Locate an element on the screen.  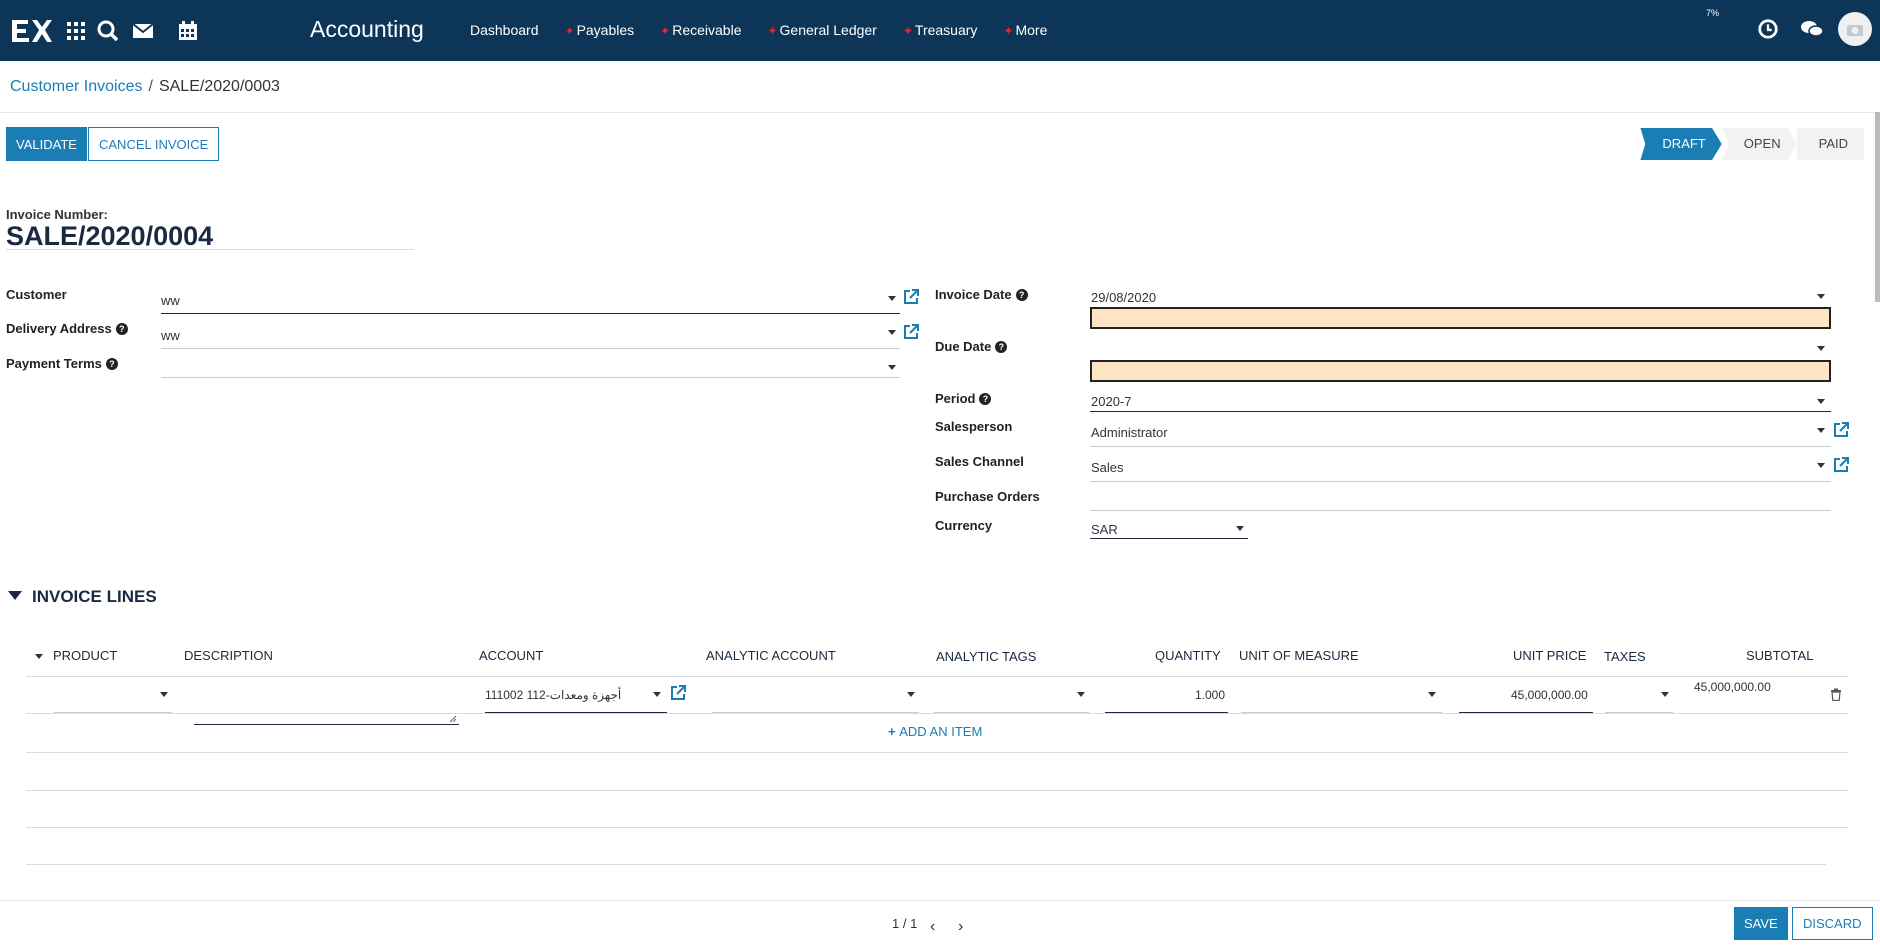
invoice-date-required-input is located at coordinates (1460, 318).